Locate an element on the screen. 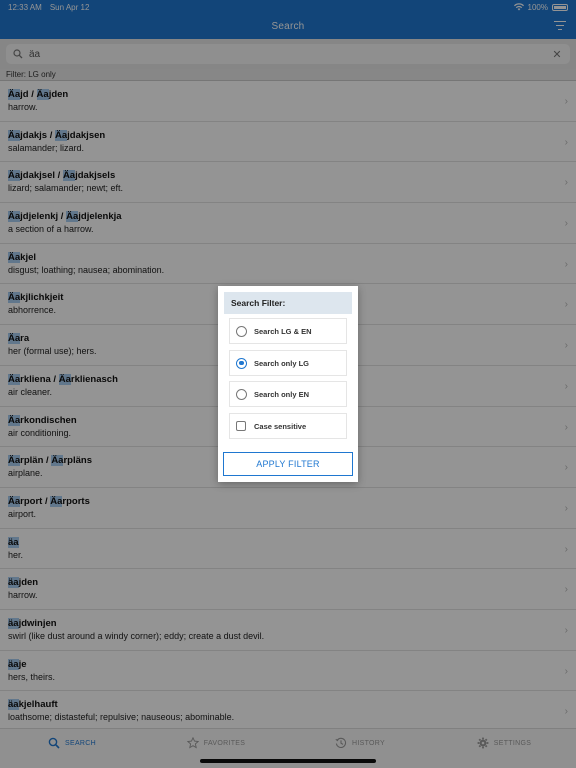  option-label: Search LG & EN is located at coordinates (283, 331).